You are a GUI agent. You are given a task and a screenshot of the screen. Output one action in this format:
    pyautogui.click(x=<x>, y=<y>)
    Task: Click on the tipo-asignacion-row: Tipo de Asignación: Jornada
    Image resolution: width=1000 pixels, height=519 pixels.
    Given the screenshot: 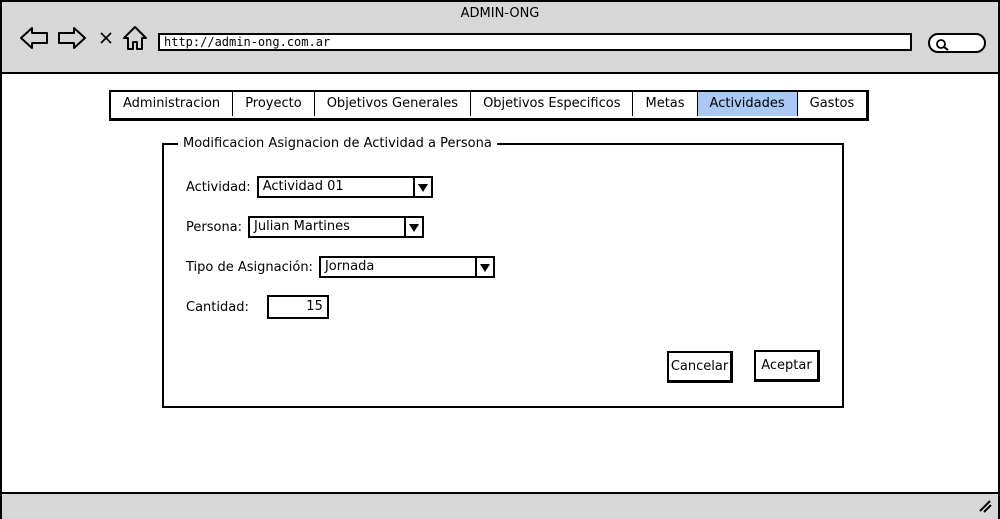 What is the action you would take?
    pyautogui.click(x=340, y=267)
    